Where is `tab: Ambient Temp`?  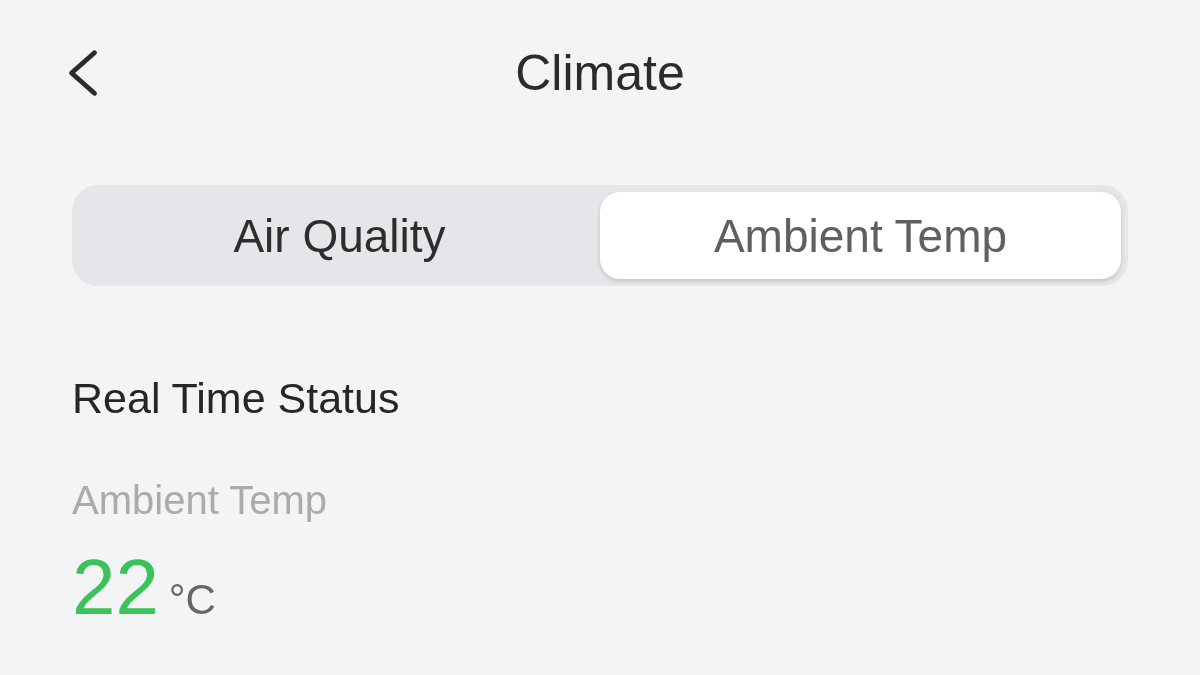 tab: Ambient Temp is located at coordinates (860, 235).